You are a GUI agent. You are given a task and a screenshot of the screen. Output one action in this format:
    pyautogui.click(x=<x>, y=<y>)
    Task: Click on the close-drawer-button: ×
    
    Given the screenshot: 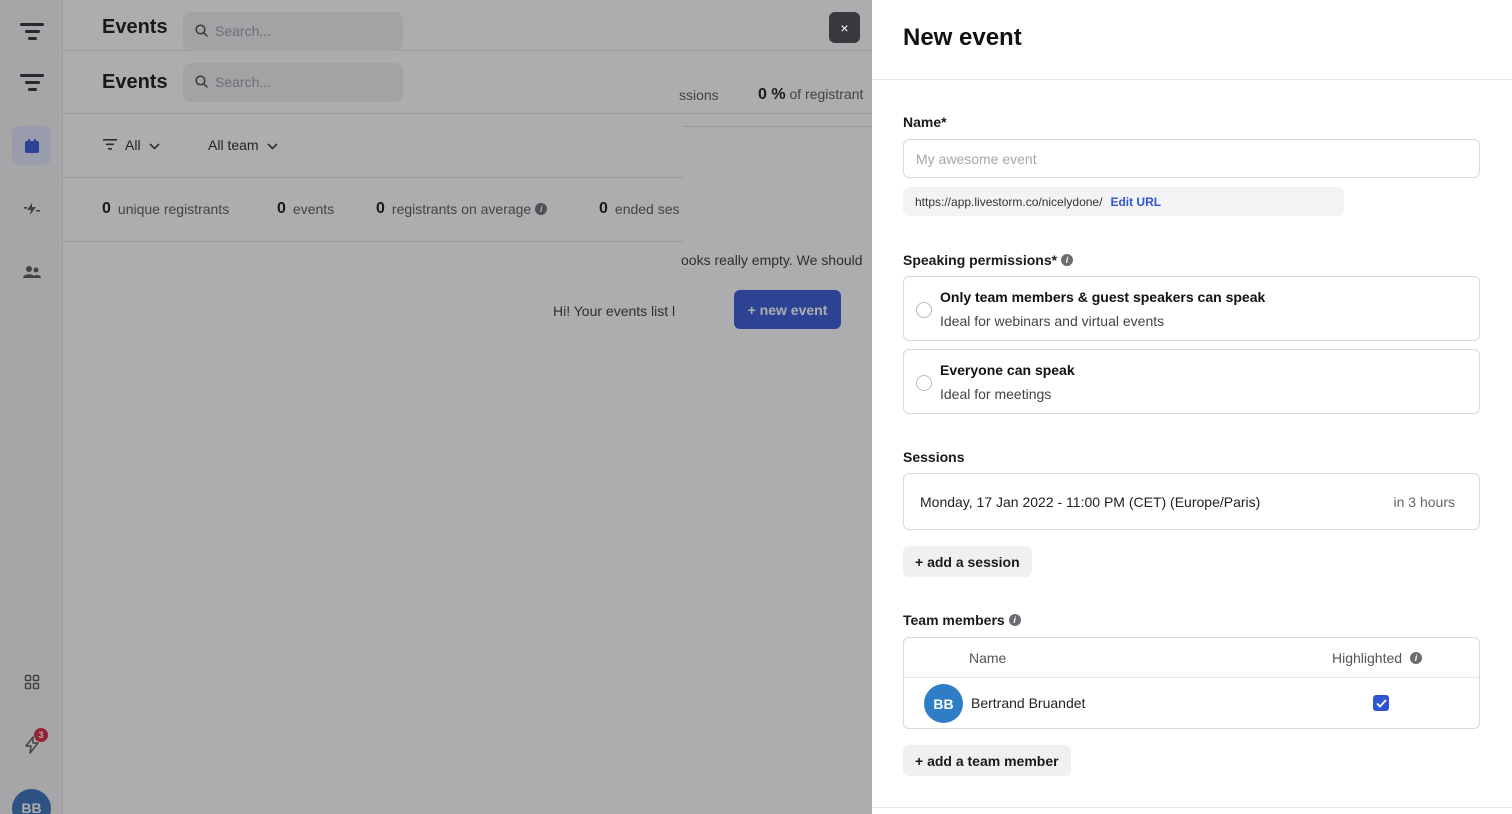 What is the action you would take?
    pyautogui.click(x=844, y=27)
    